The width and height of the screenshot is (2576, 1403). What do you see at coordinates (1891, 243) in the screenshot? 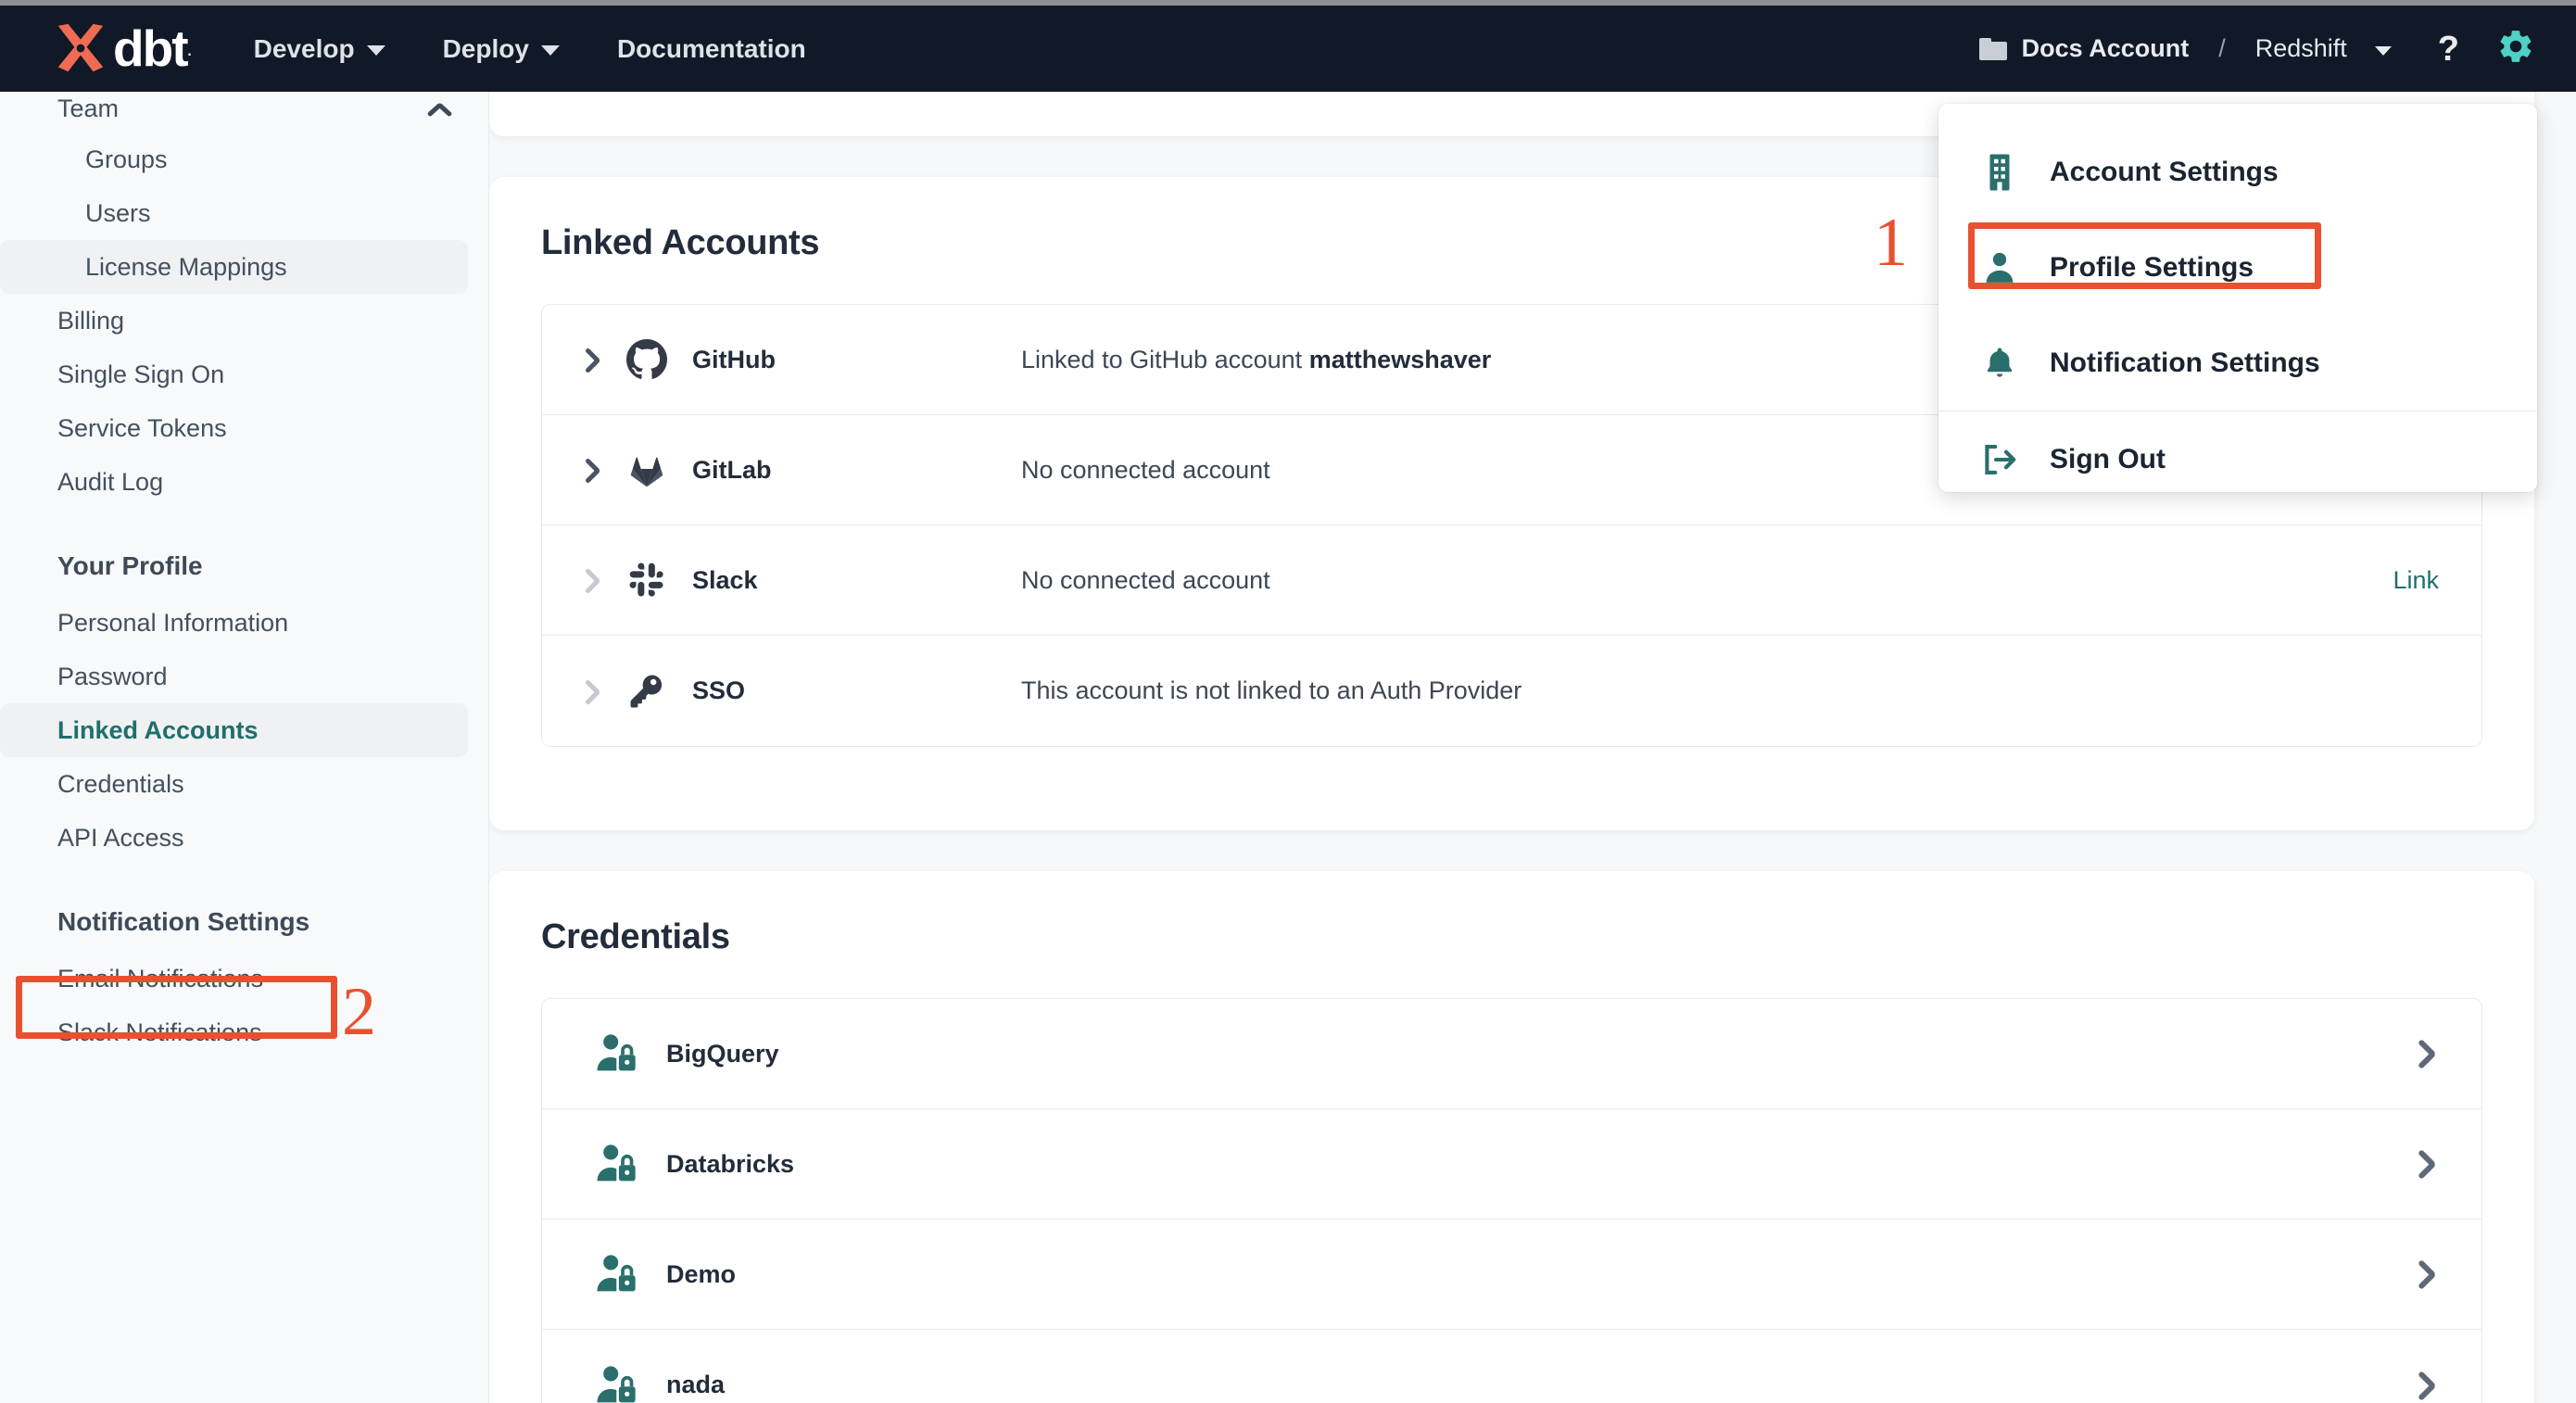
I see `annotation-number-1: 1` at bounding box center [1891, 243].